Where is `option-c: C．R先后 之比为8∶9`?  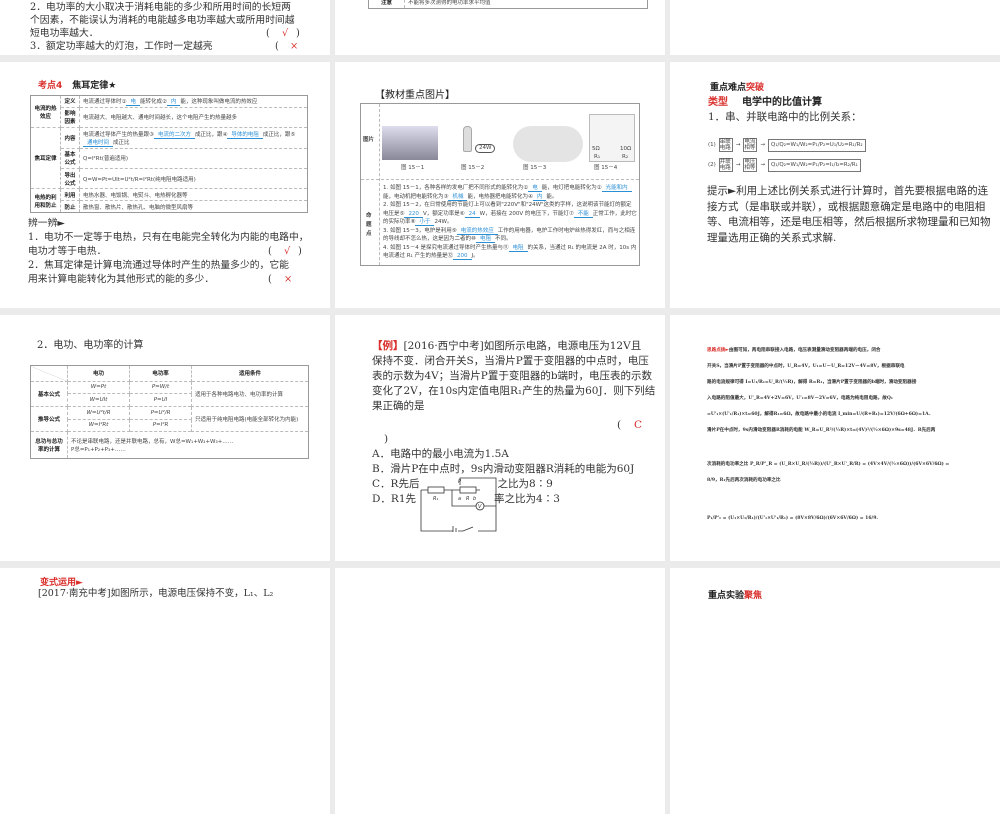 option-c: C．R先后 之比为8∶9 is located at coordinates (462, 484).